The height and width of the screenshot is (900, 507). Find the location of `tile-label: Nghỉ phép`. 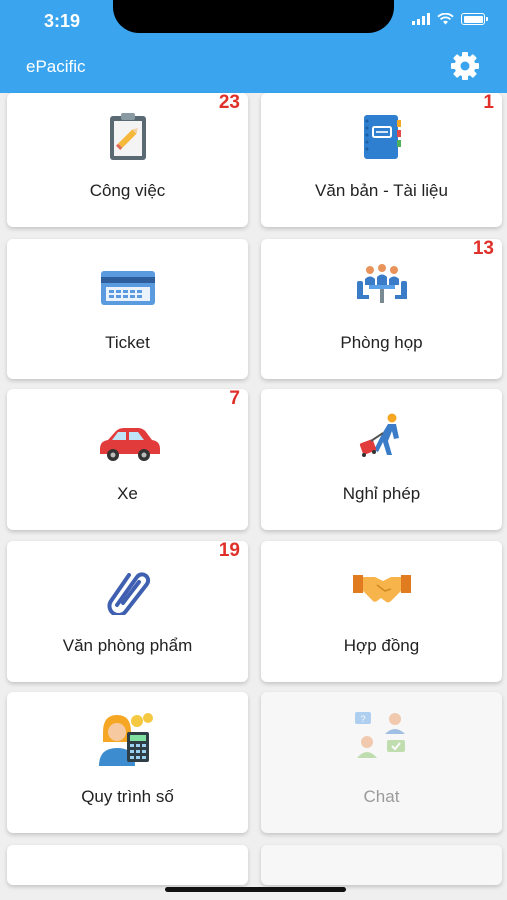

tile-label: Nghỉ phép is located at coordinates (381, 493).